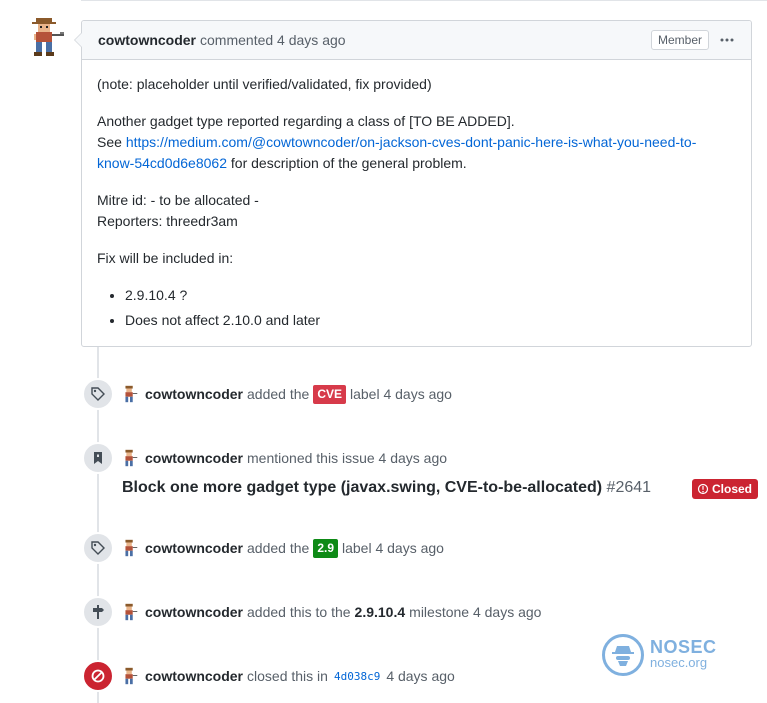  I want to click on author-avatar, so click(46, 36).